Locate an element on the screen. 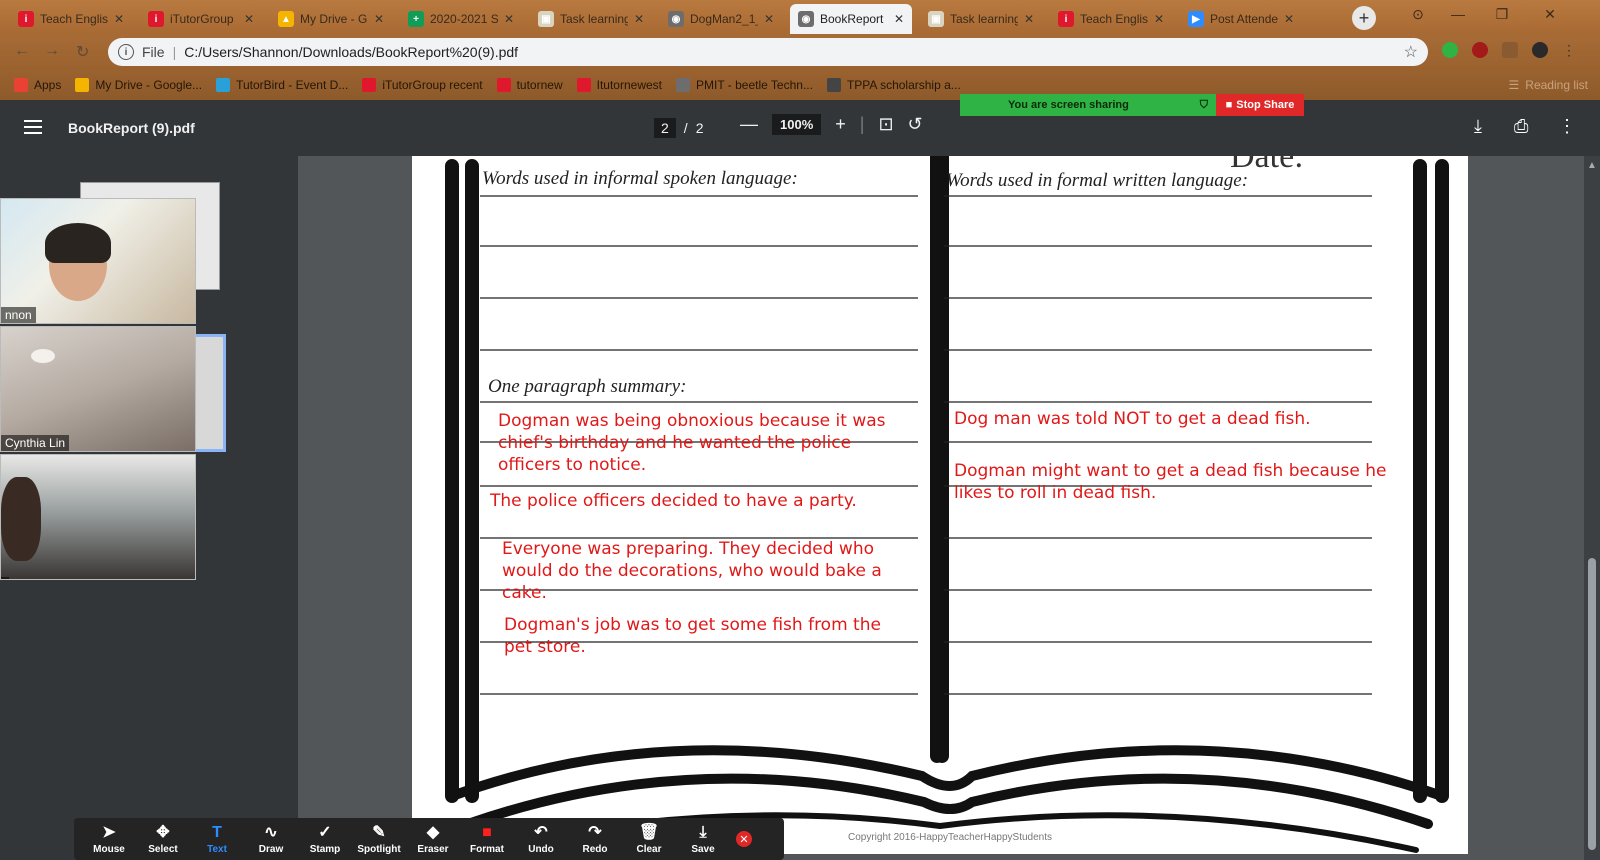 Image resolution: width=1600 pixels, height=860 pixels. tool-save: ⤓ Save is located at coordinates (703, 839).